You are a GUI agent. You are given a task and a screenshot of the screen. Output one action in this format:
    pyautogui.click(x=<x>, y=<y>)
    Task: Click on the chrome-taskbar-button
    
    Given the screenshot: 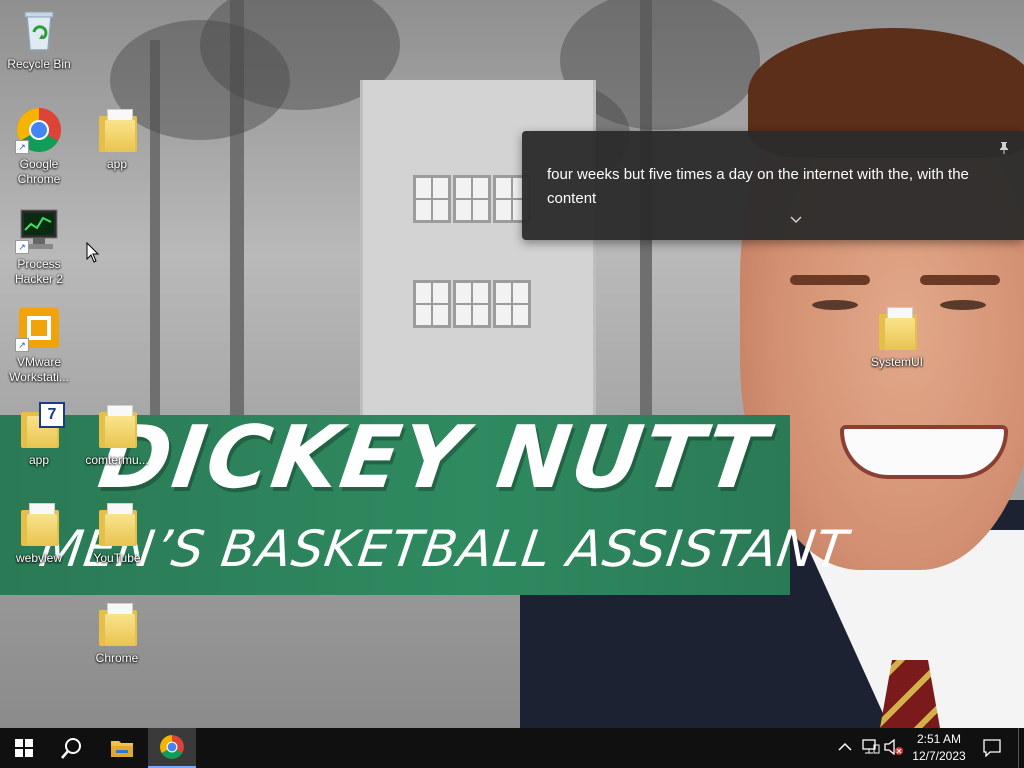 What is the action you would take?
    pyautogui.click(x=172, y=748)
    